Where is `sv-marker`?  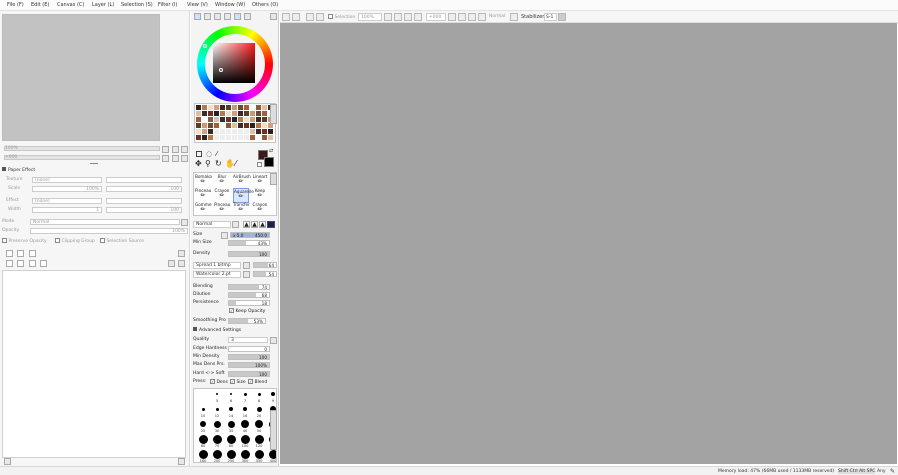 sv-marker is located at coordinates (221, 70).